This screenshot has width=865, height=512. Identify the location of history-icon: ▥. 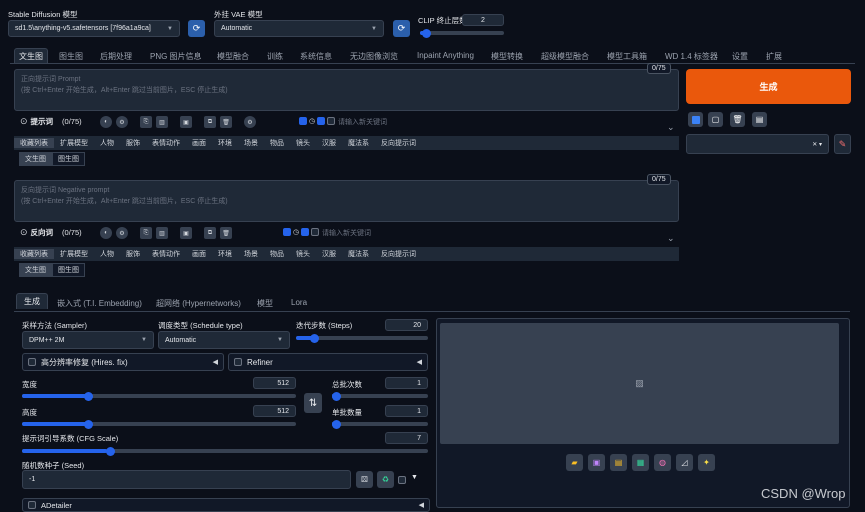
(162, 233).